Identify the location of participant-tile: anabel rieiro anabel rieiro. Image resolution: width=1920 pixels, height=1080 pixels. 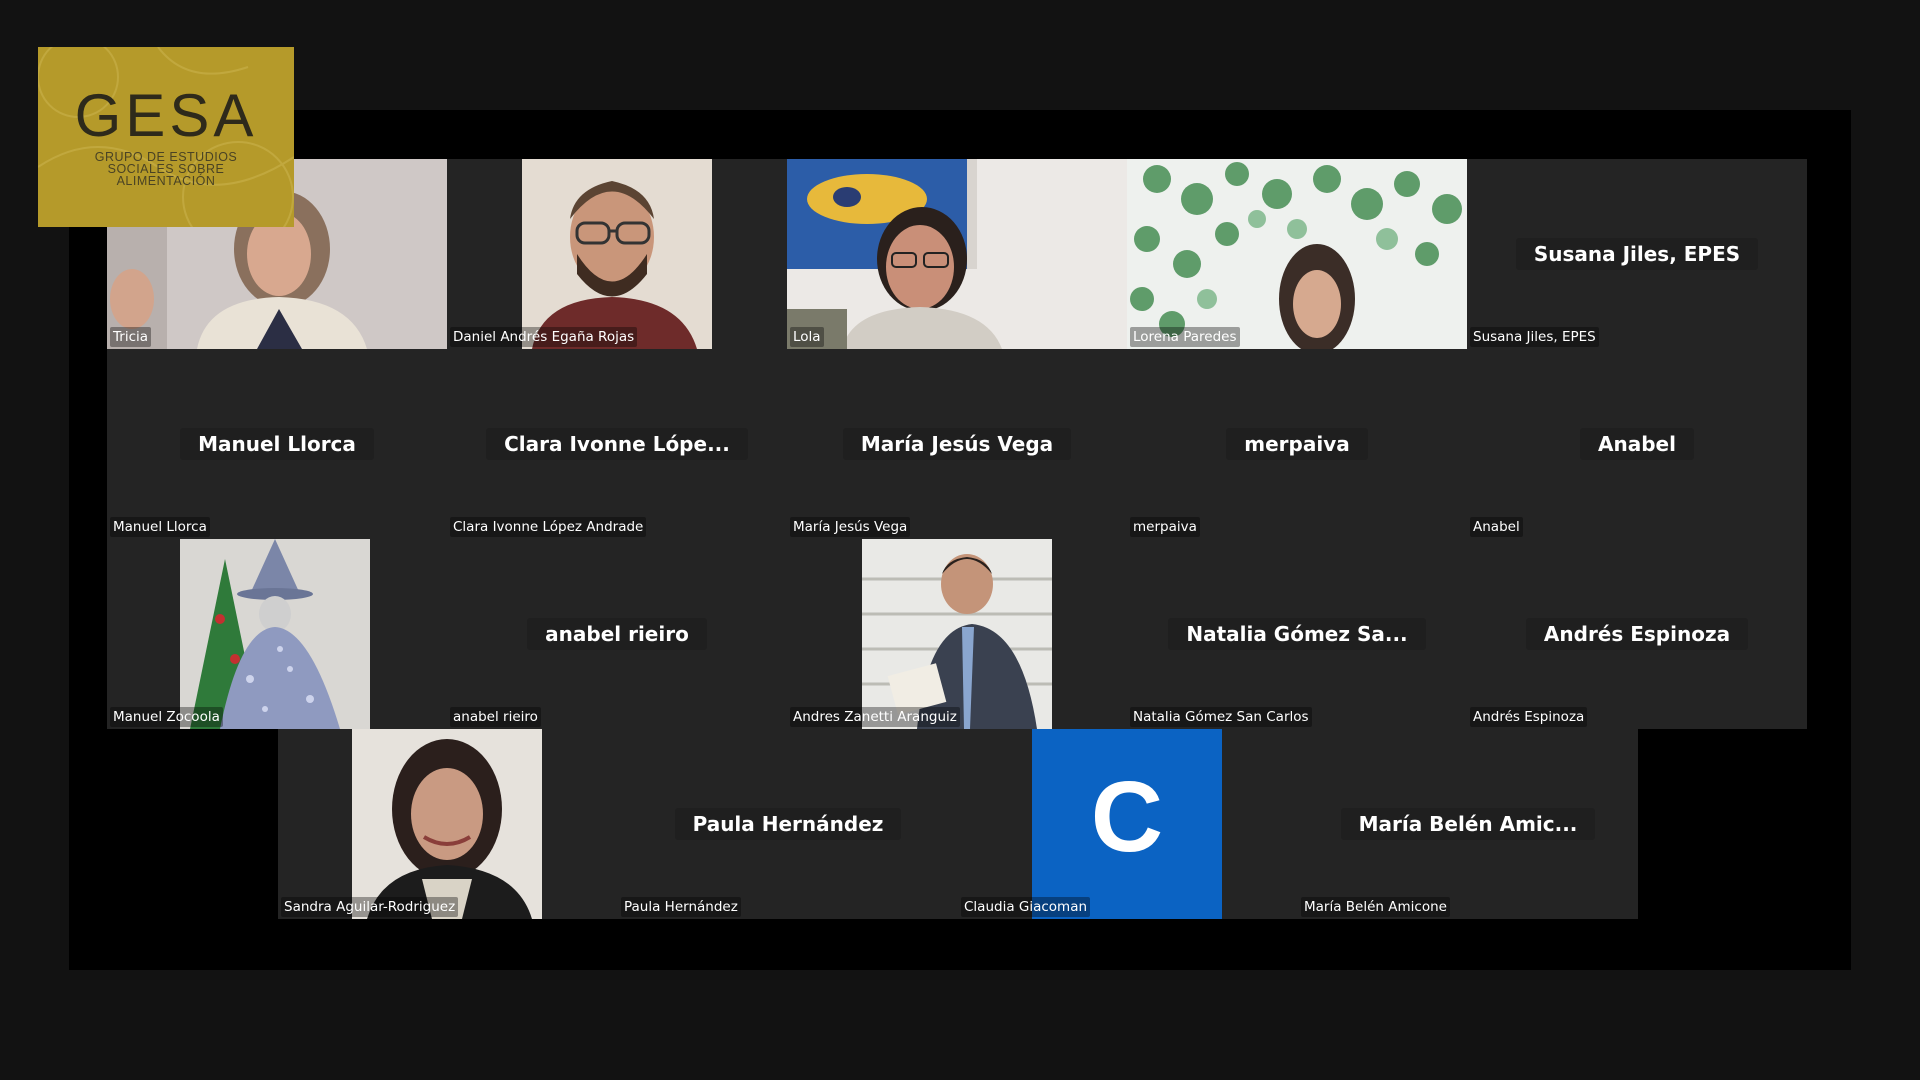
(617, 634).